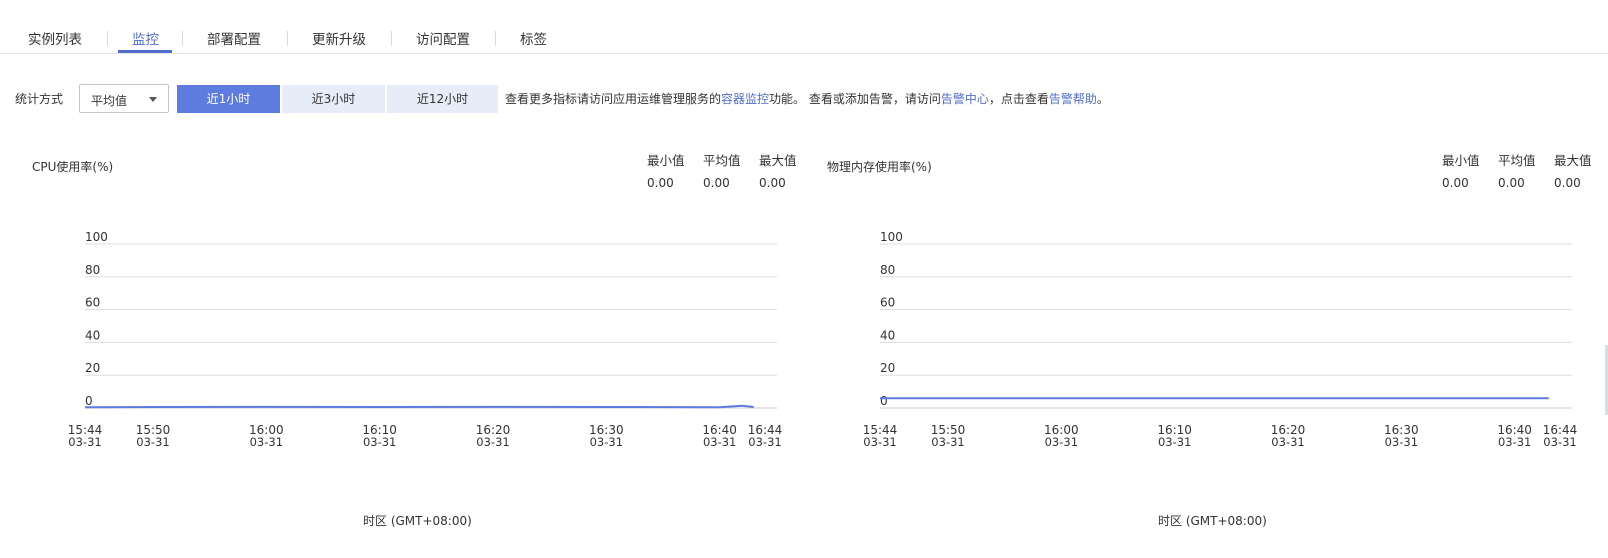  Describe the element at coordinates (1567, 183) in the screenshot. I see `memory-max-value: 0.00` at that location.